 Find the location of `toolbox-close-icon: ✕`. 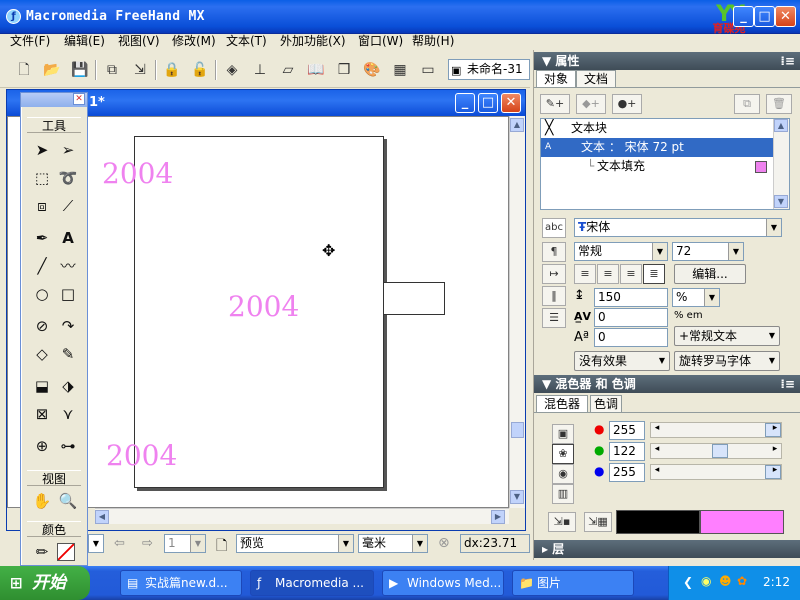

toolbox-close-icon: ✕ is located at coordinates (79, 99).